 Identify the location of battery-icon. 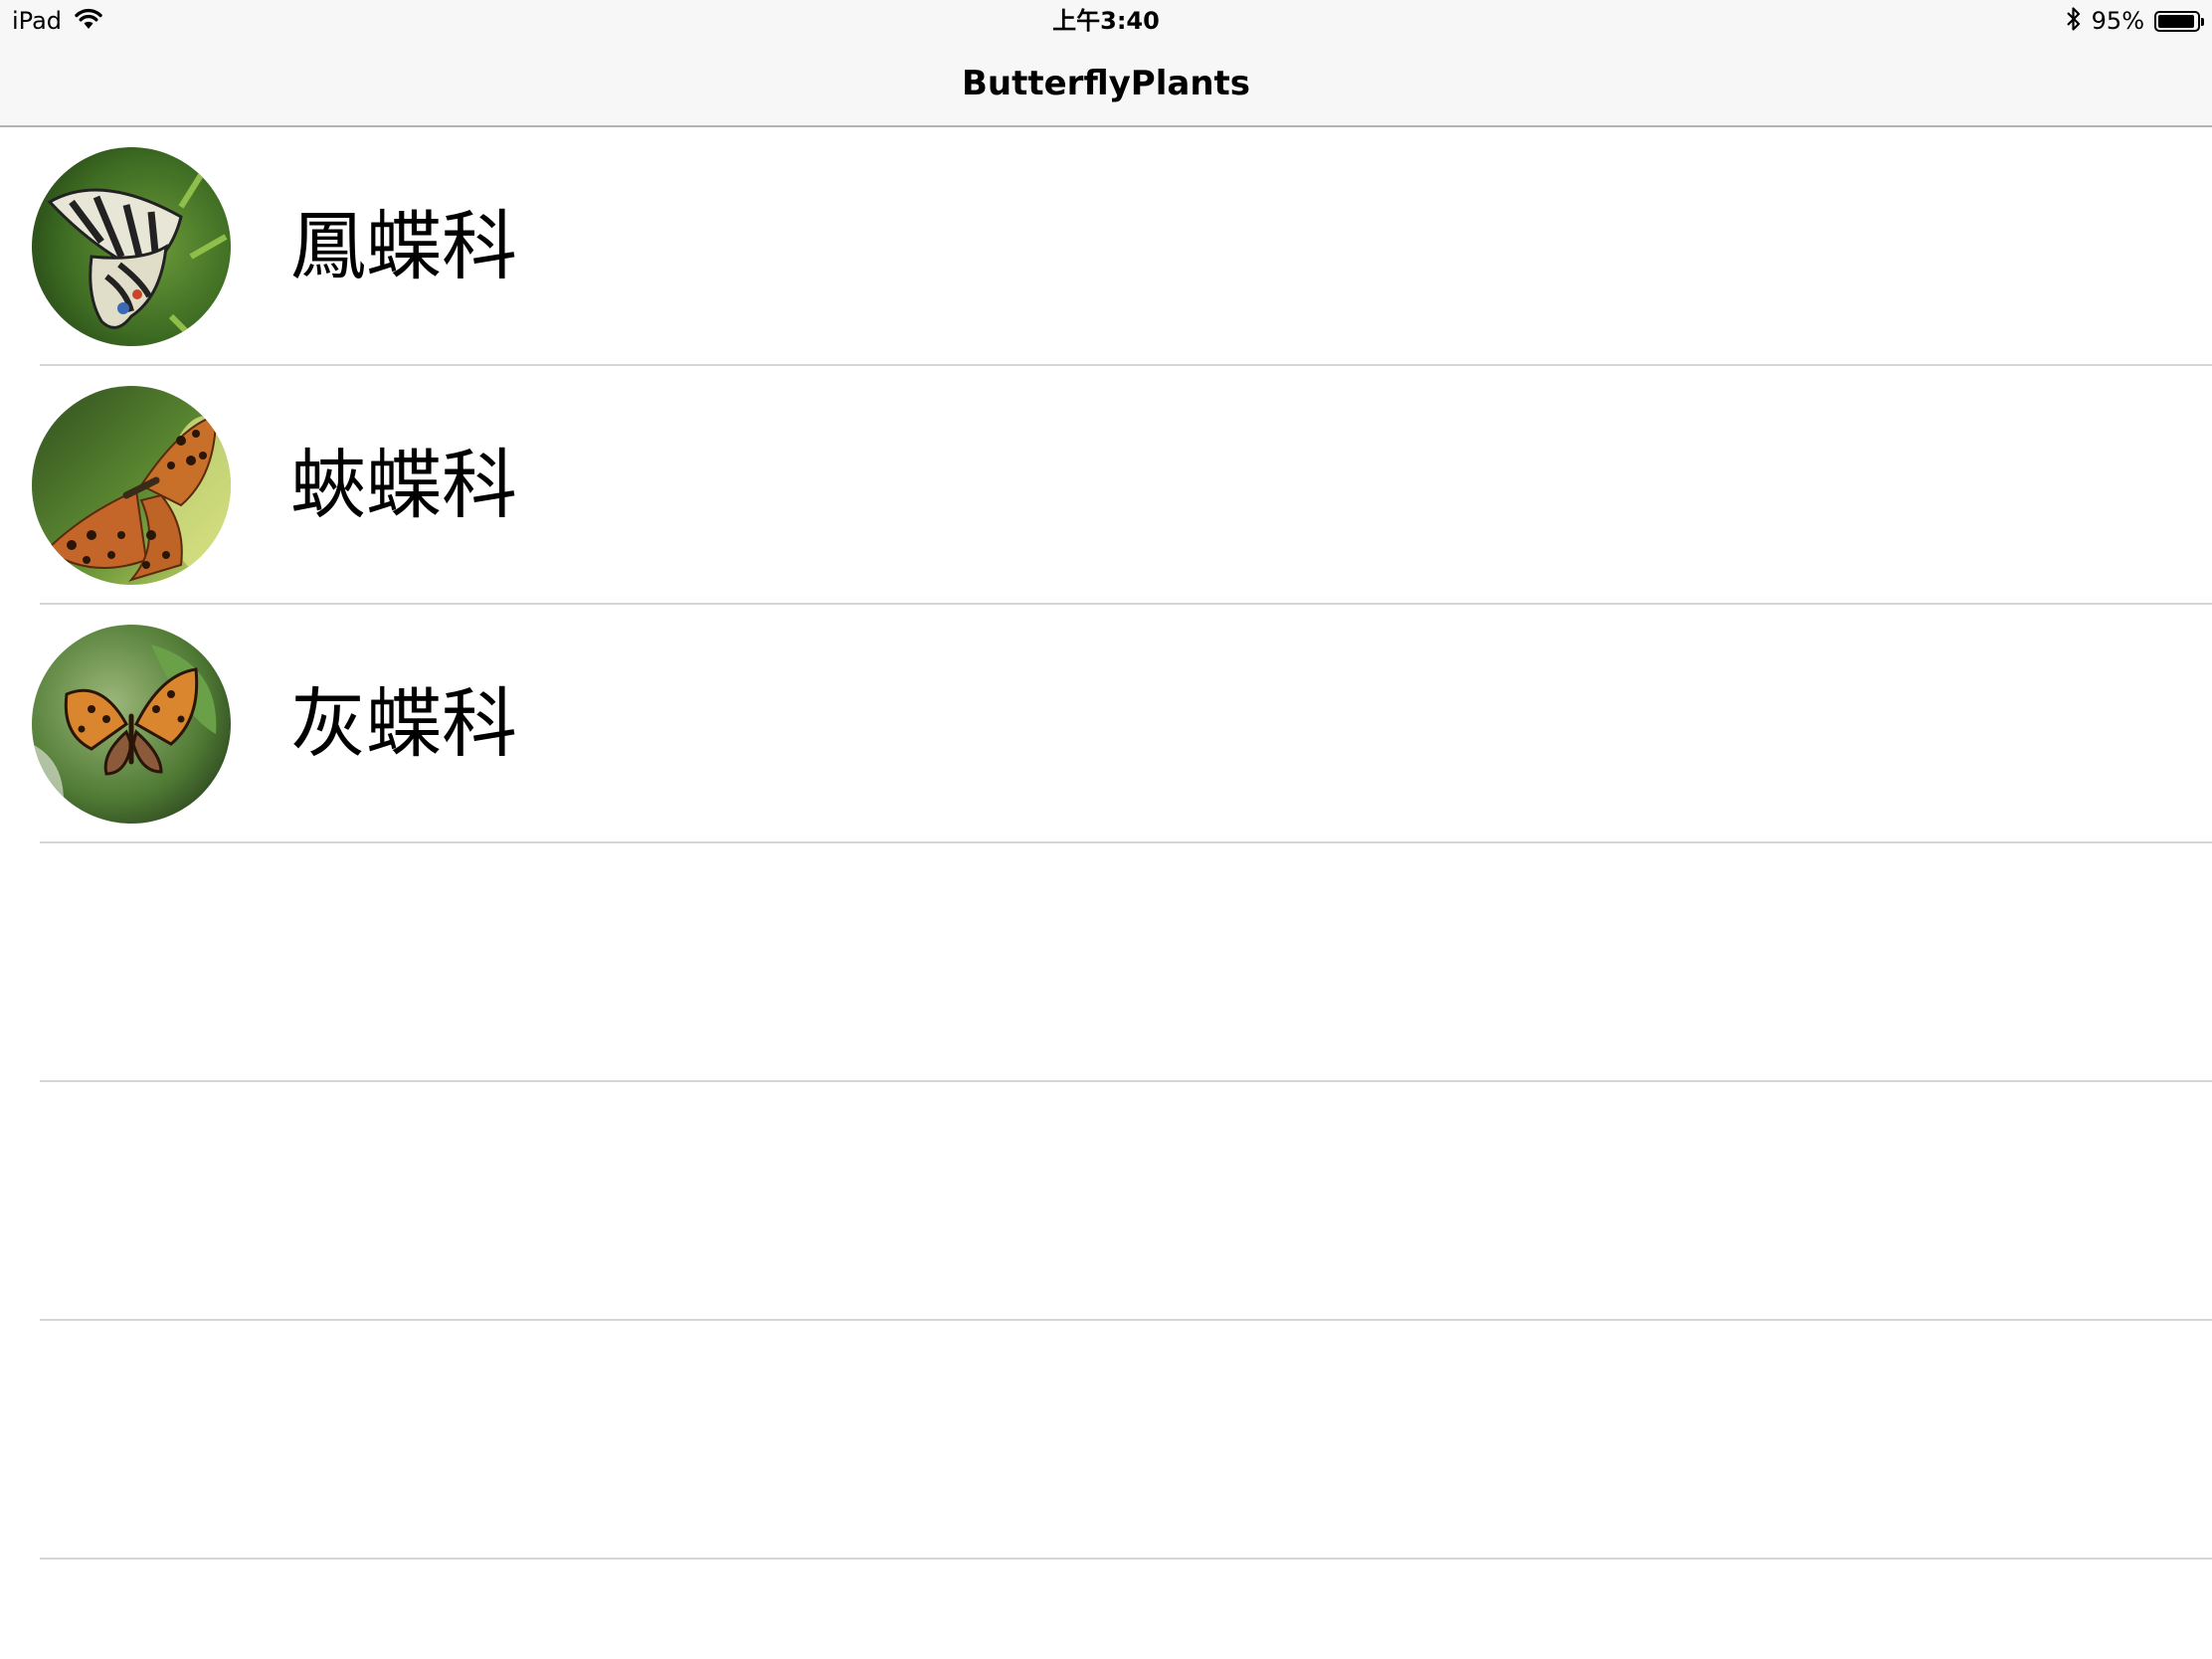
(2179, 21).